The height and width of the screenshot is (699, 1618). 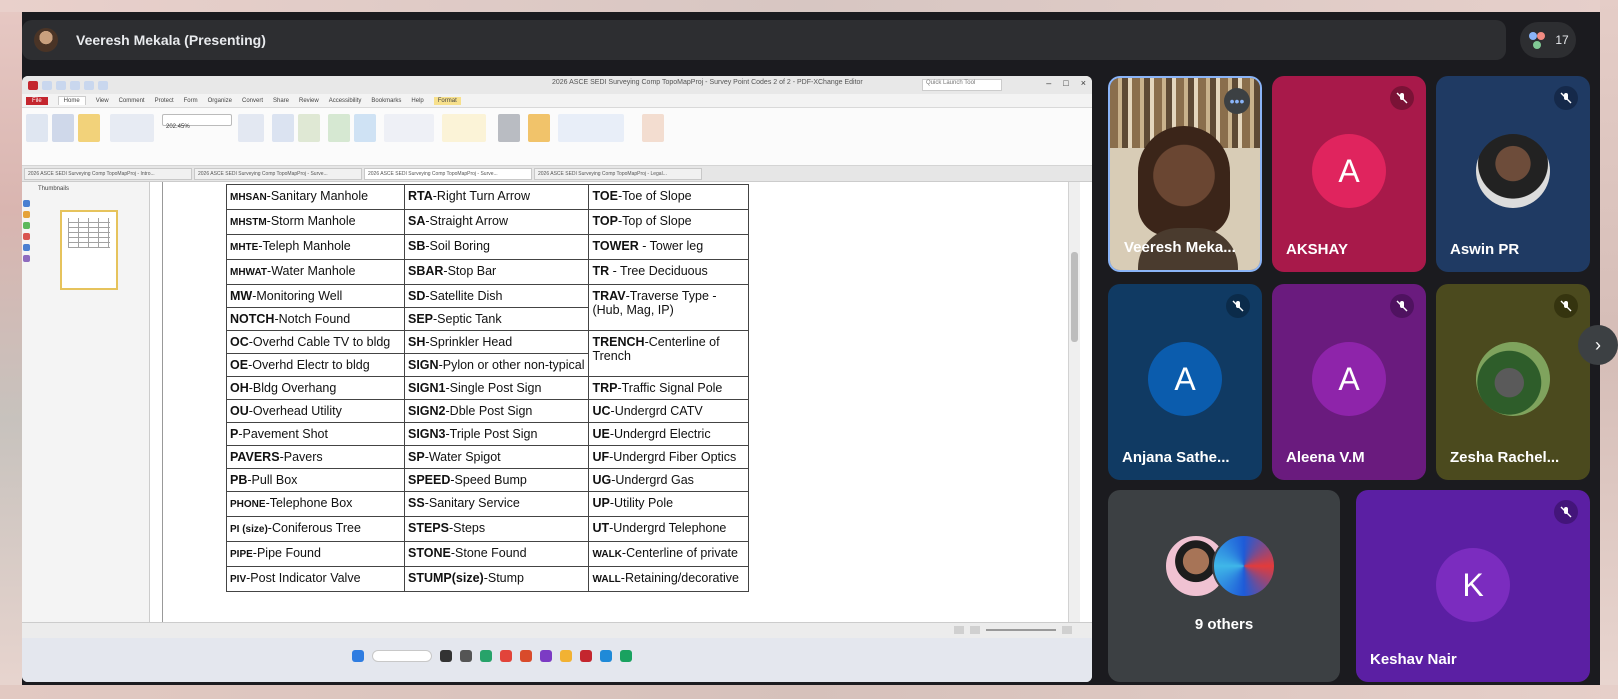 I want to click on participant-tile-akshay: A AKSHAY, so click(x=1349, y=174).